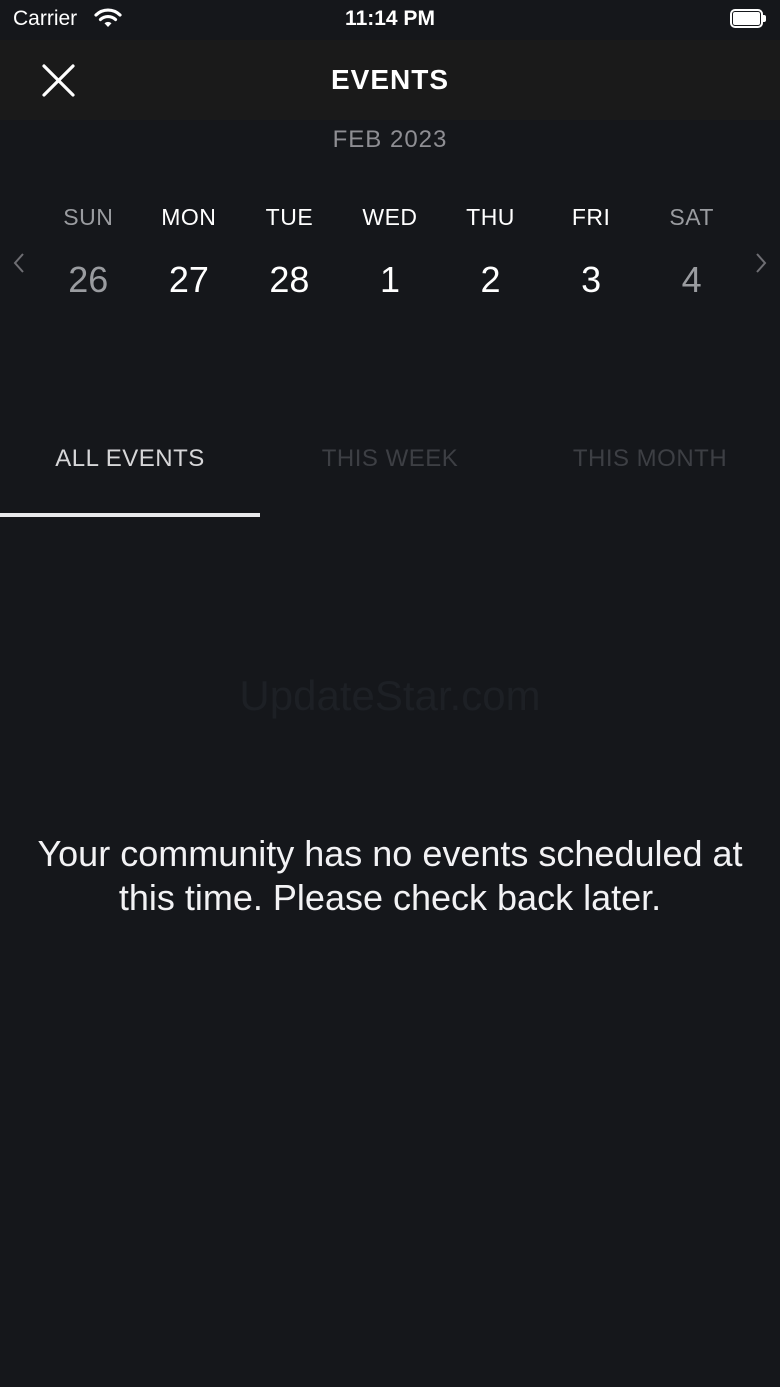 The image size is (780, 1387). Describe the element at coordinates (390, 695) in the screenshot. I see `watermark: UpdateStar.com` at that location.